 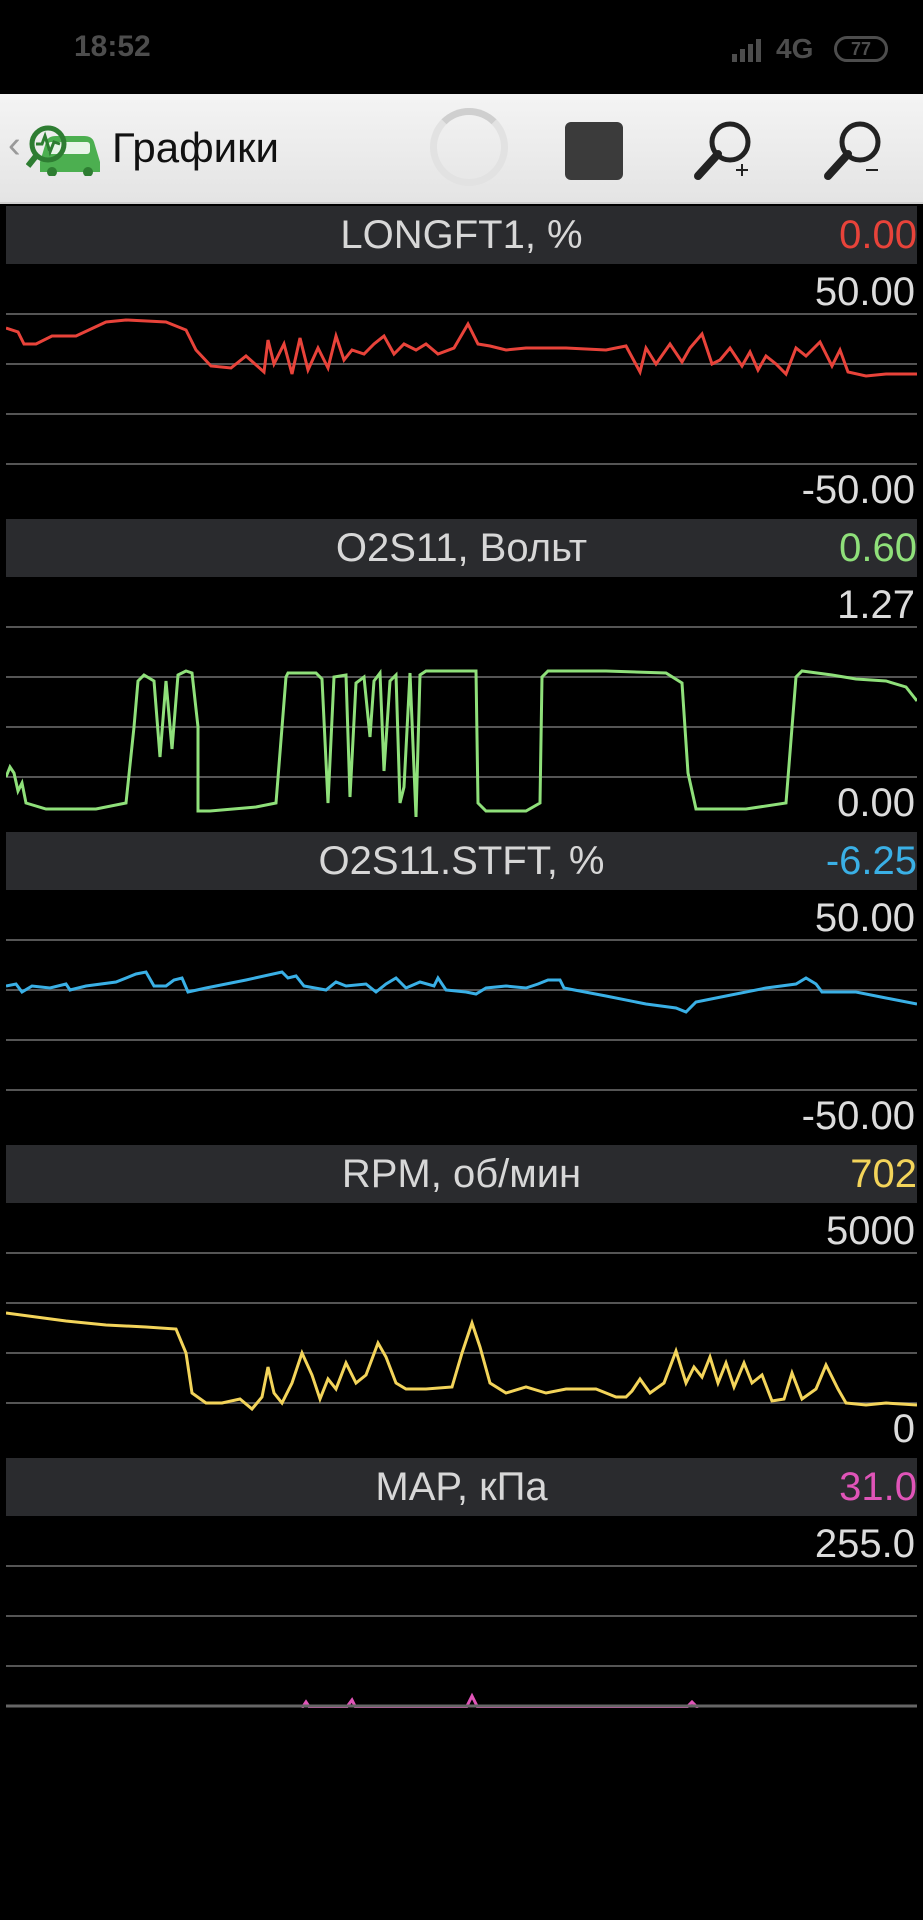 I want to click on chart-header: LONGFT1, %, so click(x=461, y=235).